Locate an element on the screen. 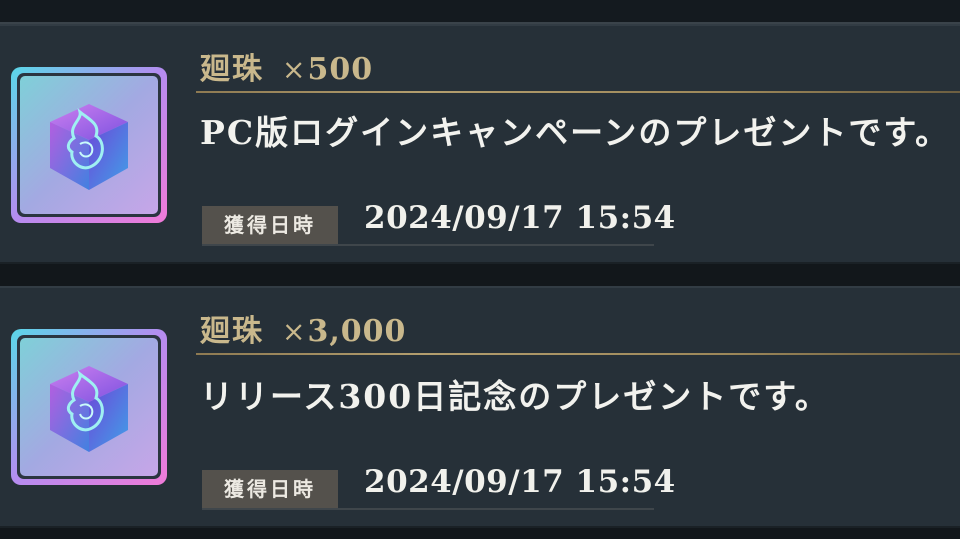 This screenshot has width=960, height=539. gift-title: 廻珠 × 3,000 is located at coordinates (303, 328).